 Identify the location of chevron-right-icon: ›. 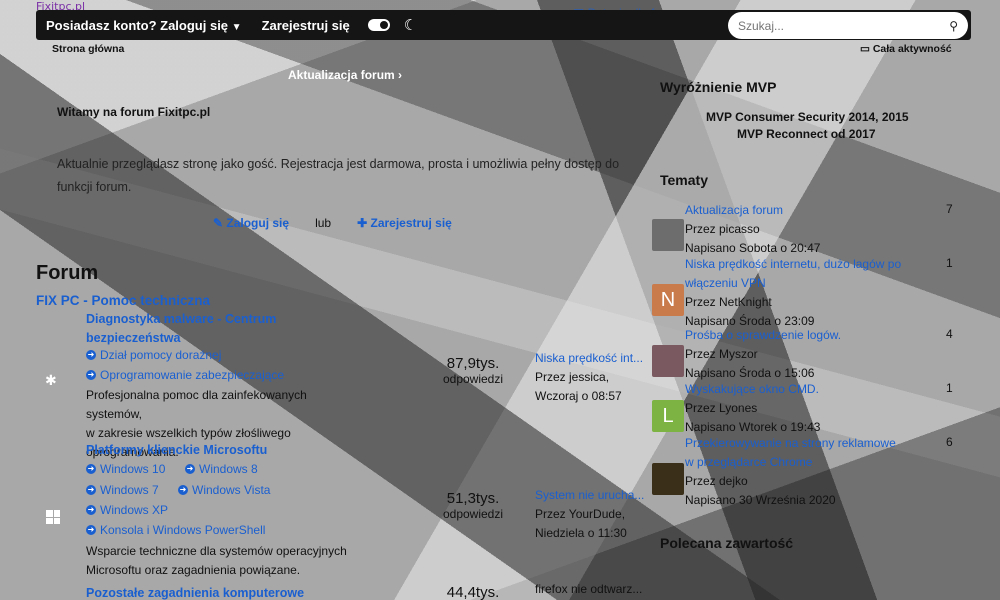
(398, 75).